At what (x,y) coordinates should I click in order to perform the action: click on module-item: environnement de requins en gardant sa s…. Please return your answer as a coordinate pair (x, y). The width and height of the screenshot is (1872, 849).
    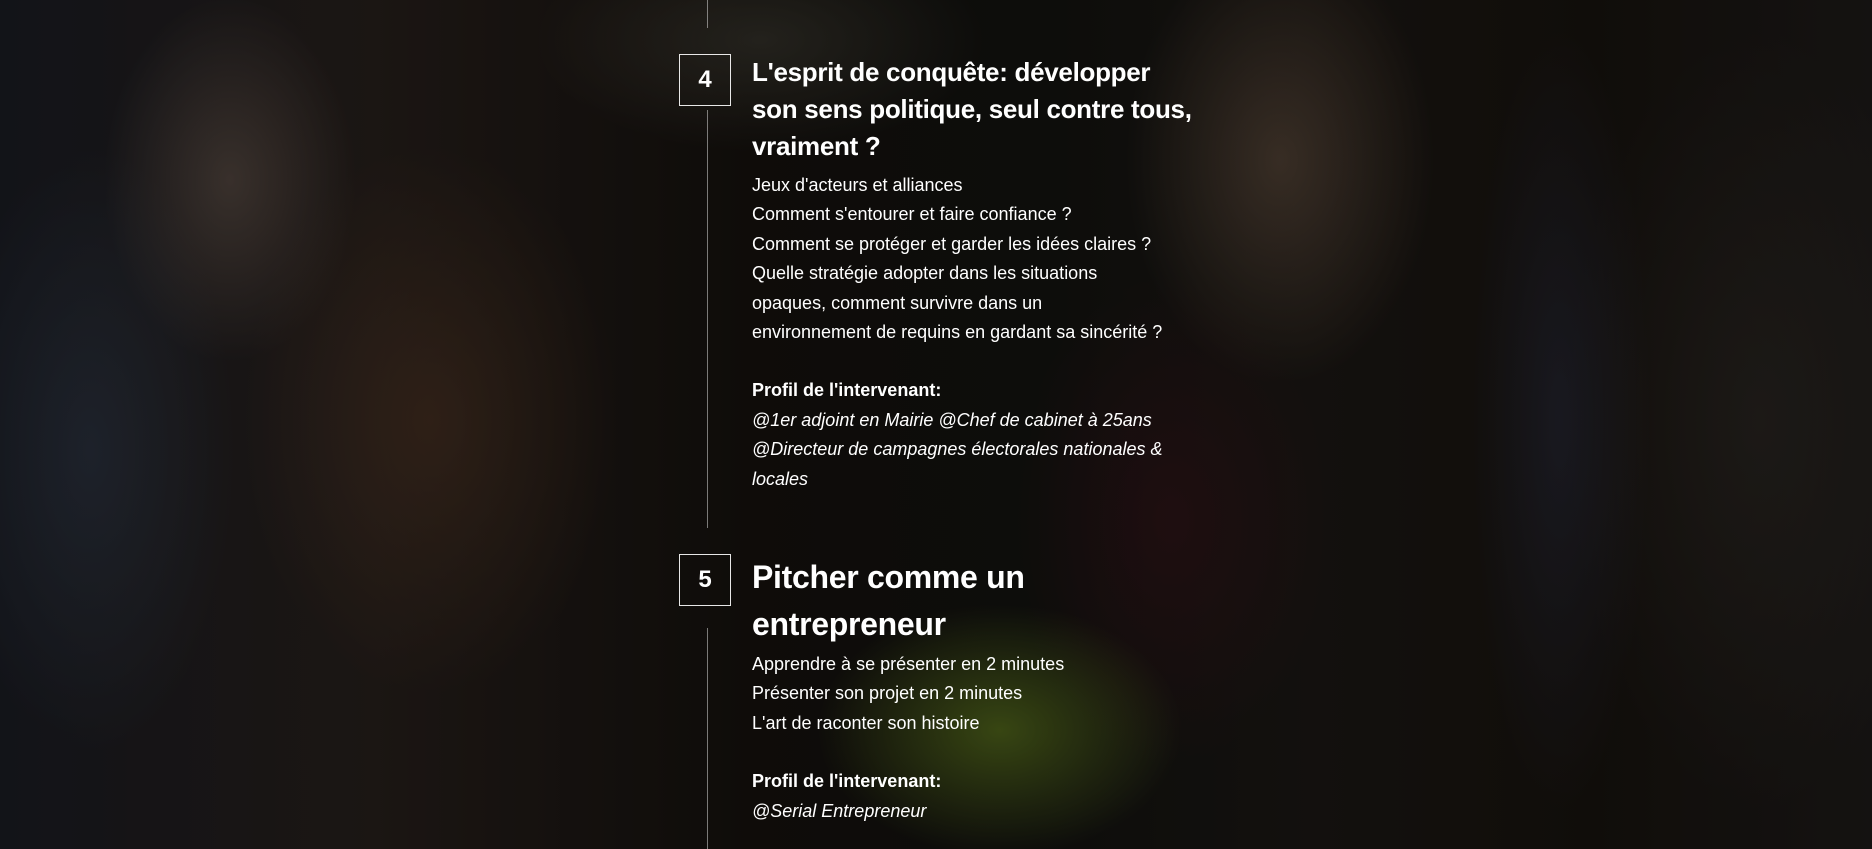
    Looking at the image, I should click on (957, 332).